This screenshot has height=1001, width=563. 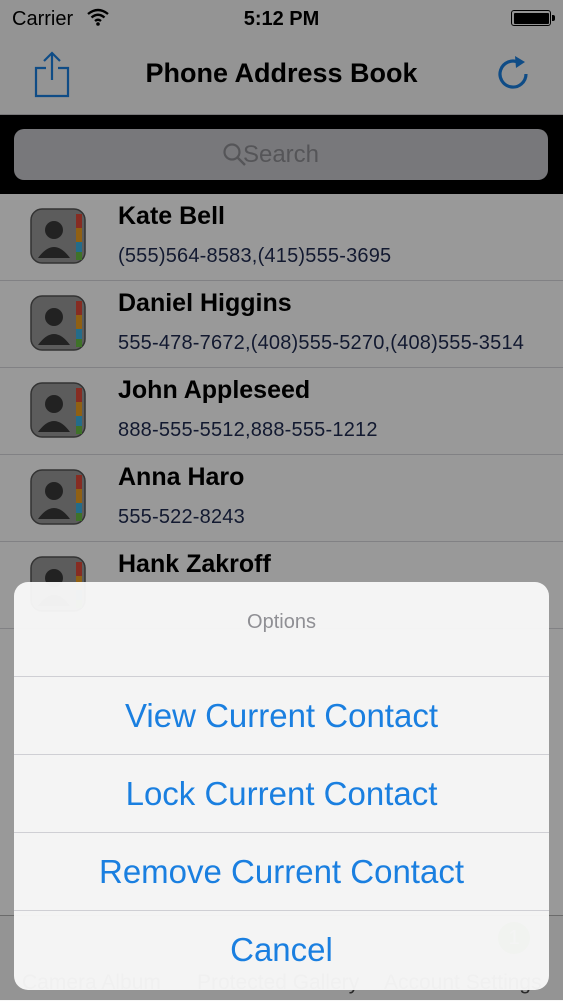 What do you see at coordinates (281, 629) in the screenshot?
I see `action-sheet-title: Options` at bounding box center [281, 629].